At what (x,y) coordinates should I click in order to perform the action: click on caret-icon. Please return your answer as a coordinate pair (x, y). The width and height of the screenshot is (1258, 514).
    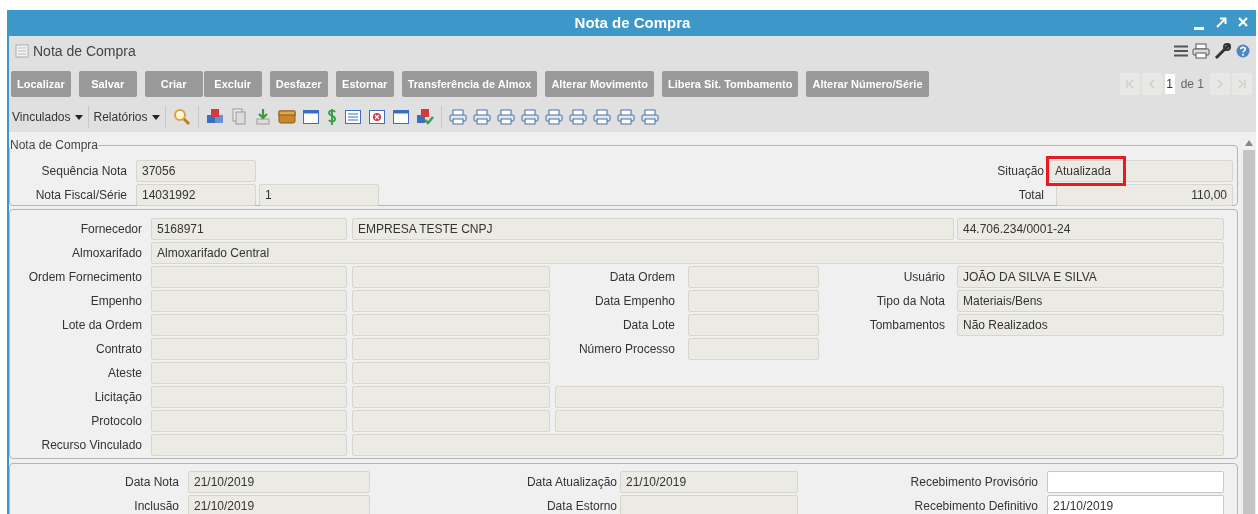
    Looking at the image, I should click on (155, 117).